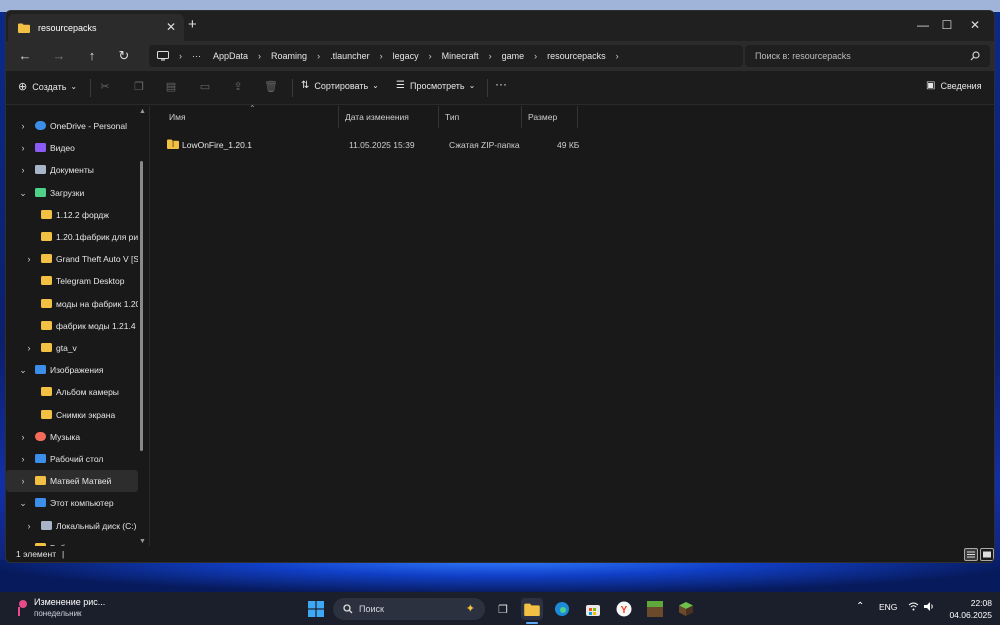 The width and height of the screenshot is (1000, 625). What do you see at coordinates (513, 56) in the screenshot?
I see `breadcrumb-game: game` at bounding box center [513, 56].